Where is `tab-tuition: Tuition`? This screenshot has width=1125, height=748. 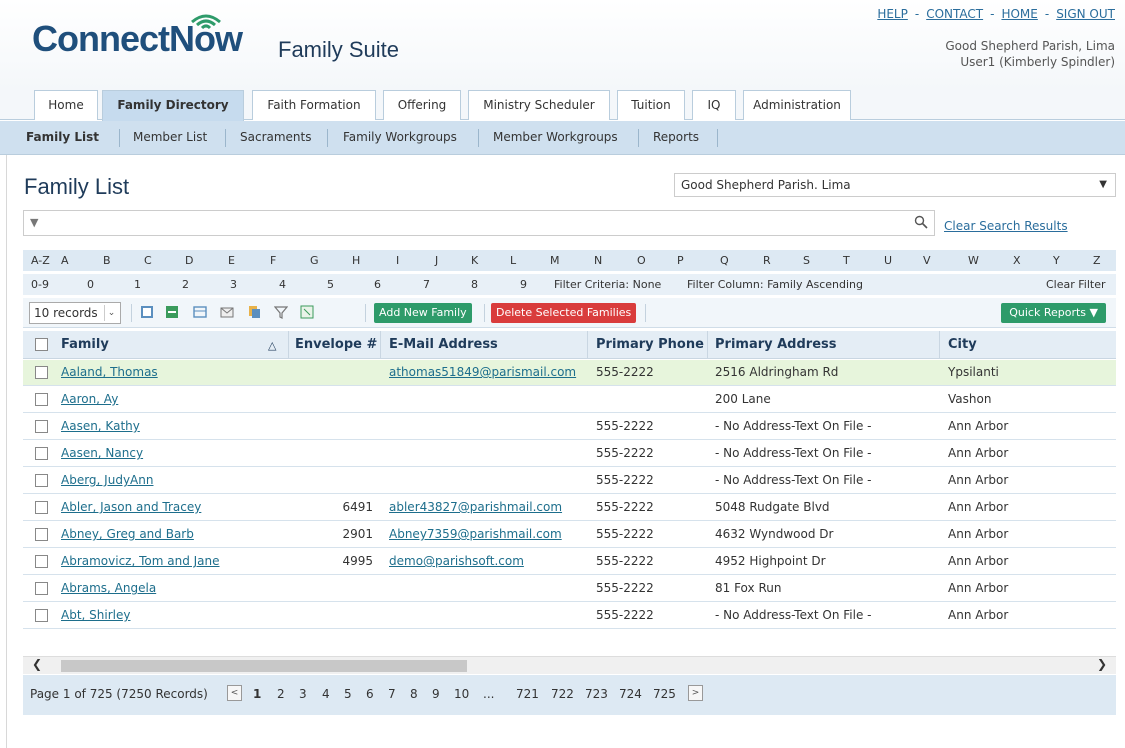
tab-tuition: Tuition is located at coordinates (651, 105).